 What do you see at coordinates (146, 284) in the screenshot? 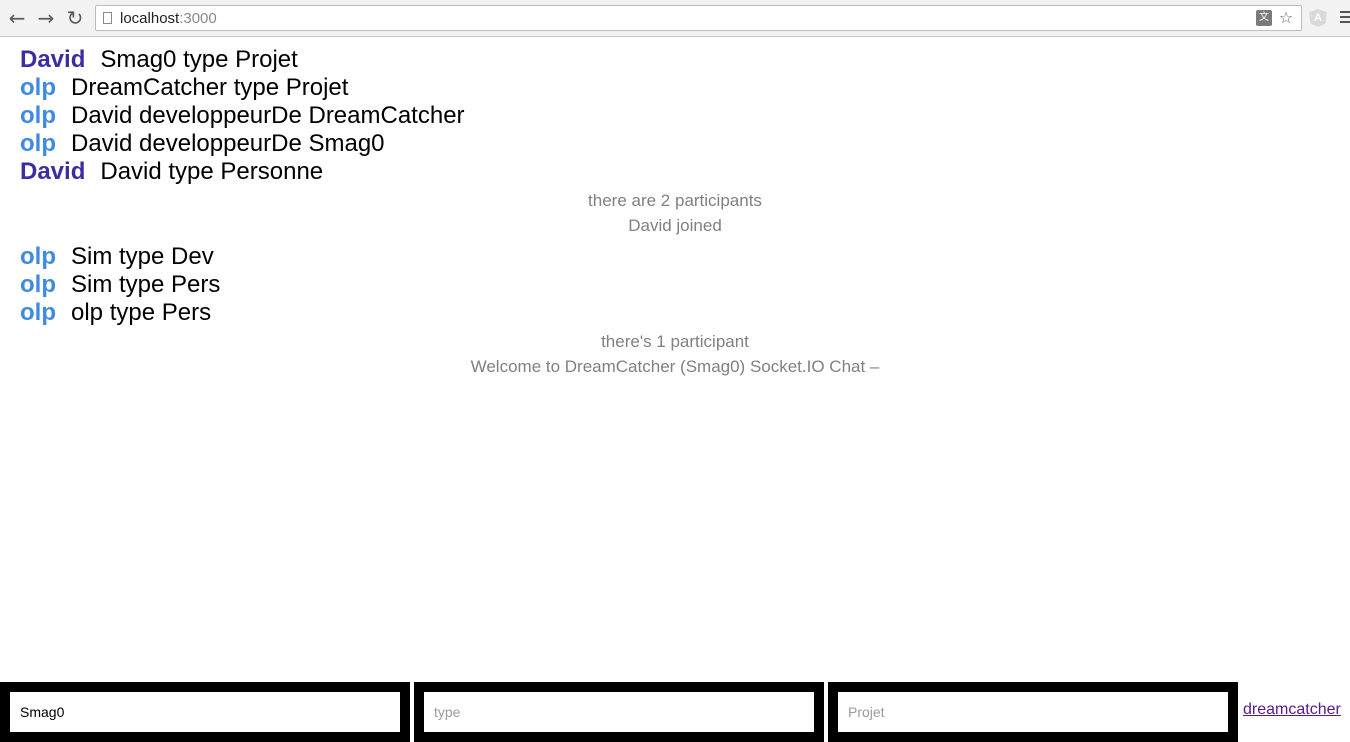
I see `message-body: Sim type Pers` at bounding box center [146, 284].